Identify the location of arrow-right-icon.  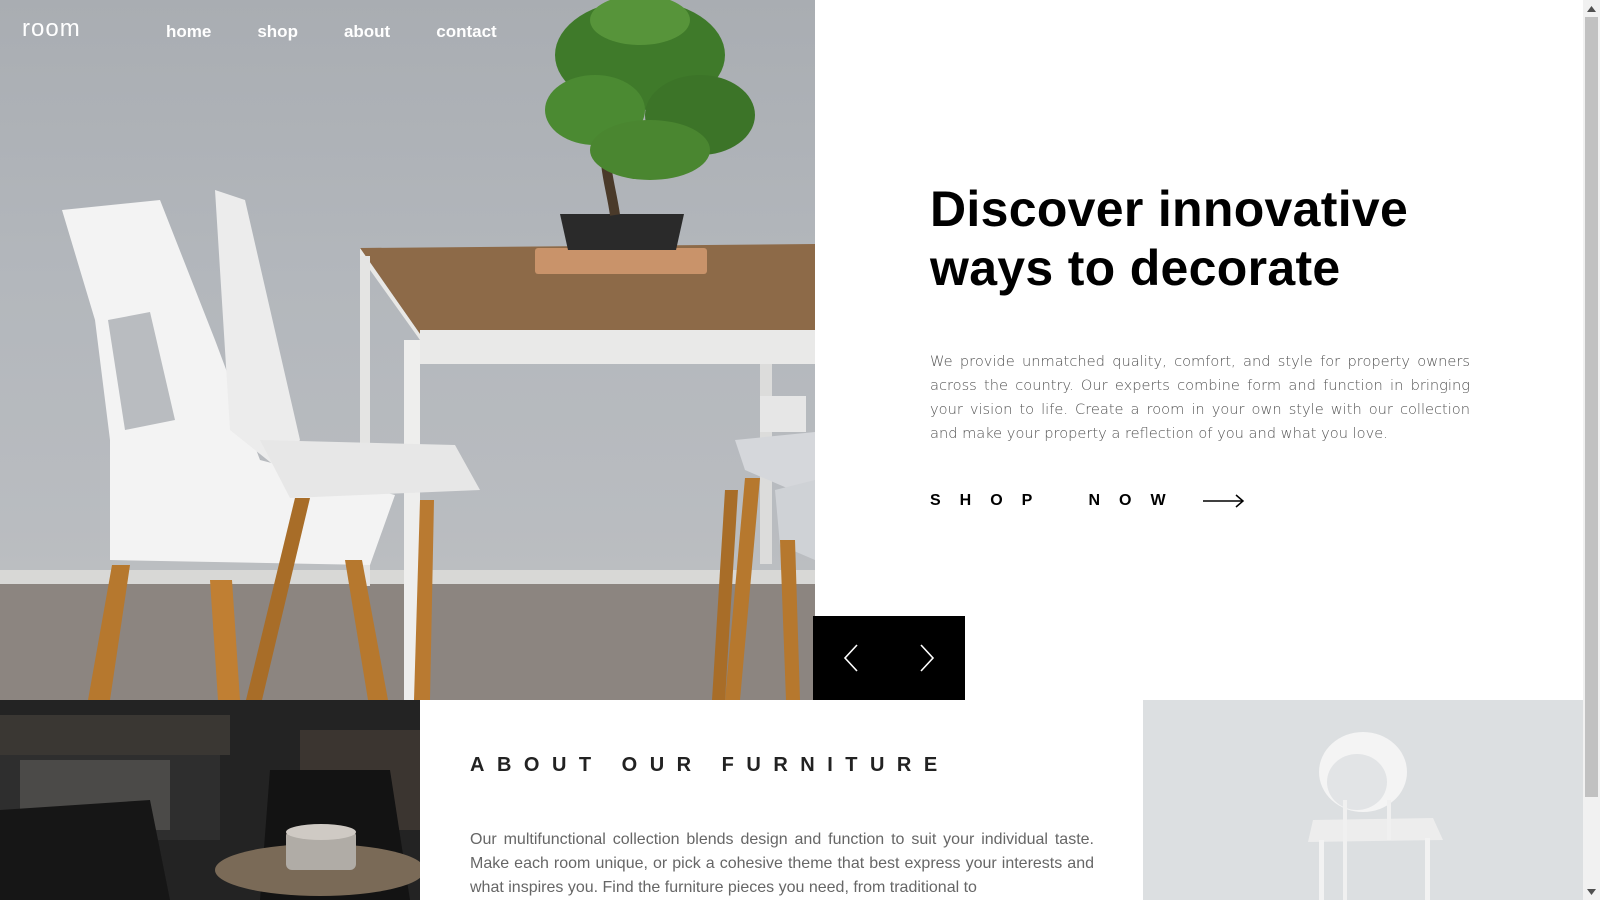
(1223, 501).